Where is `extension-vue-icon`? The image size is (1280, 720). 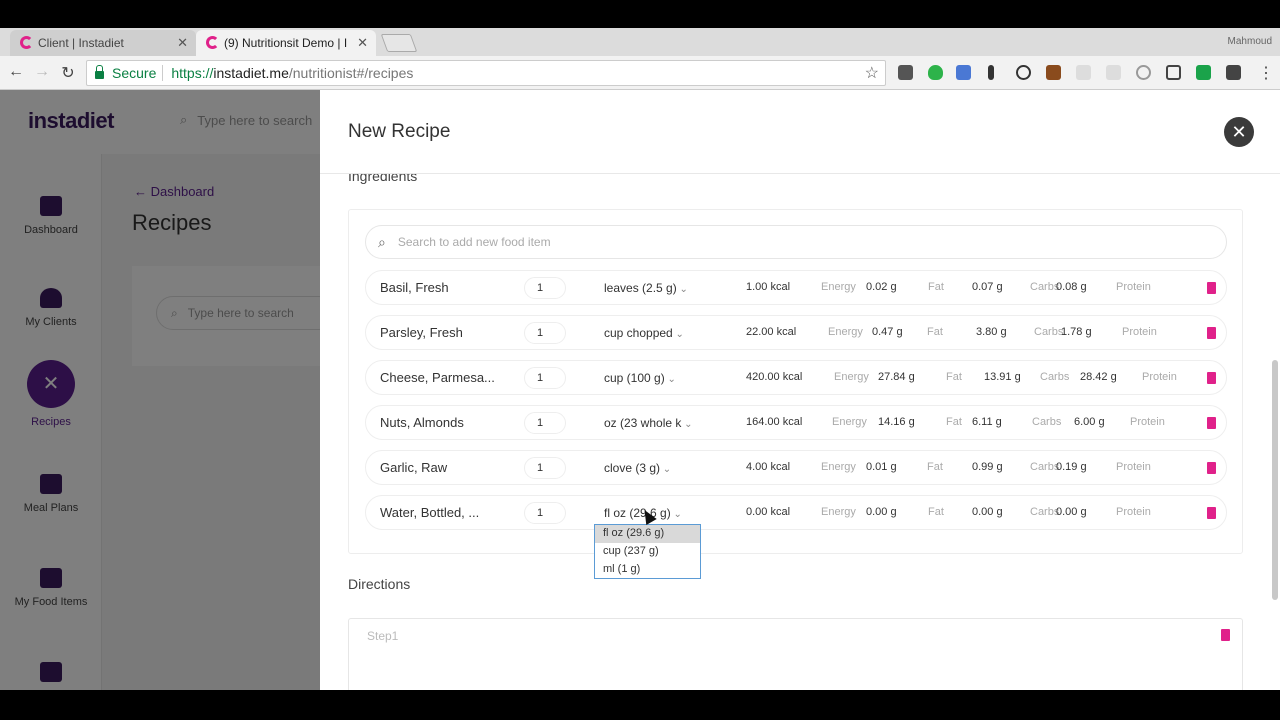
extension-vue-icon is located at coordinates (1203, 72).